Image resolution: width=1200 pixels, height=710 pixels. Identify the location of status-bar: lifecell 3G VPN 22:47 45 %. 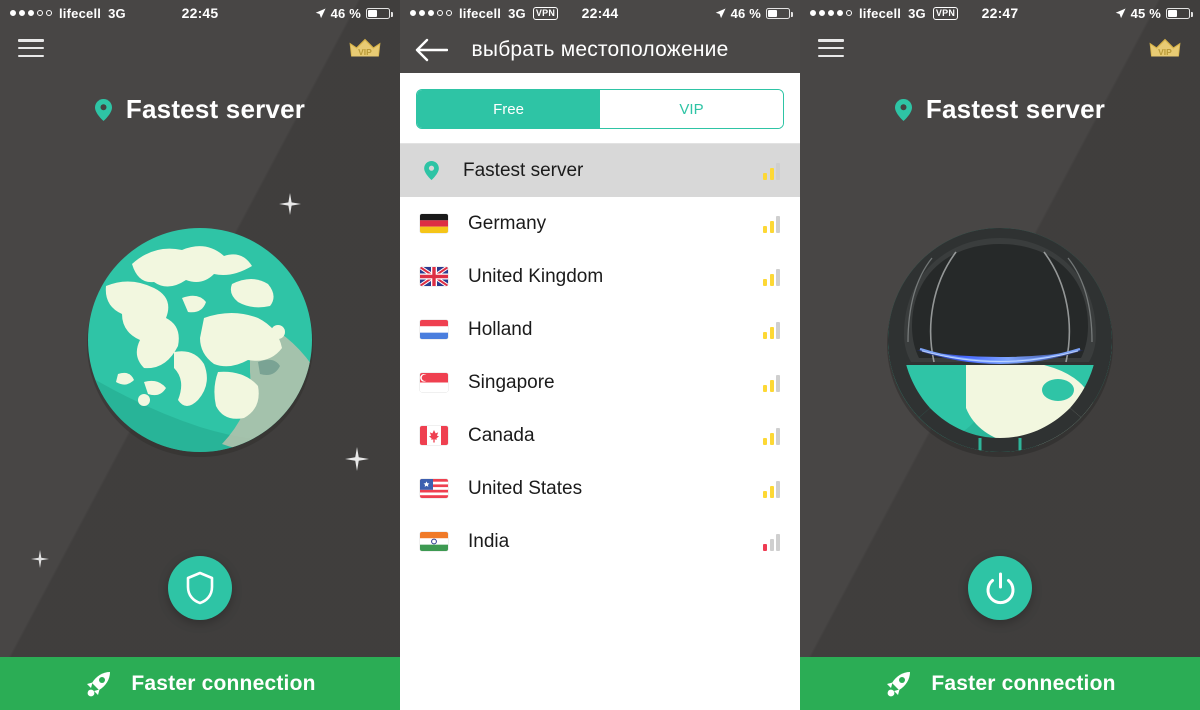
(1000, 13).